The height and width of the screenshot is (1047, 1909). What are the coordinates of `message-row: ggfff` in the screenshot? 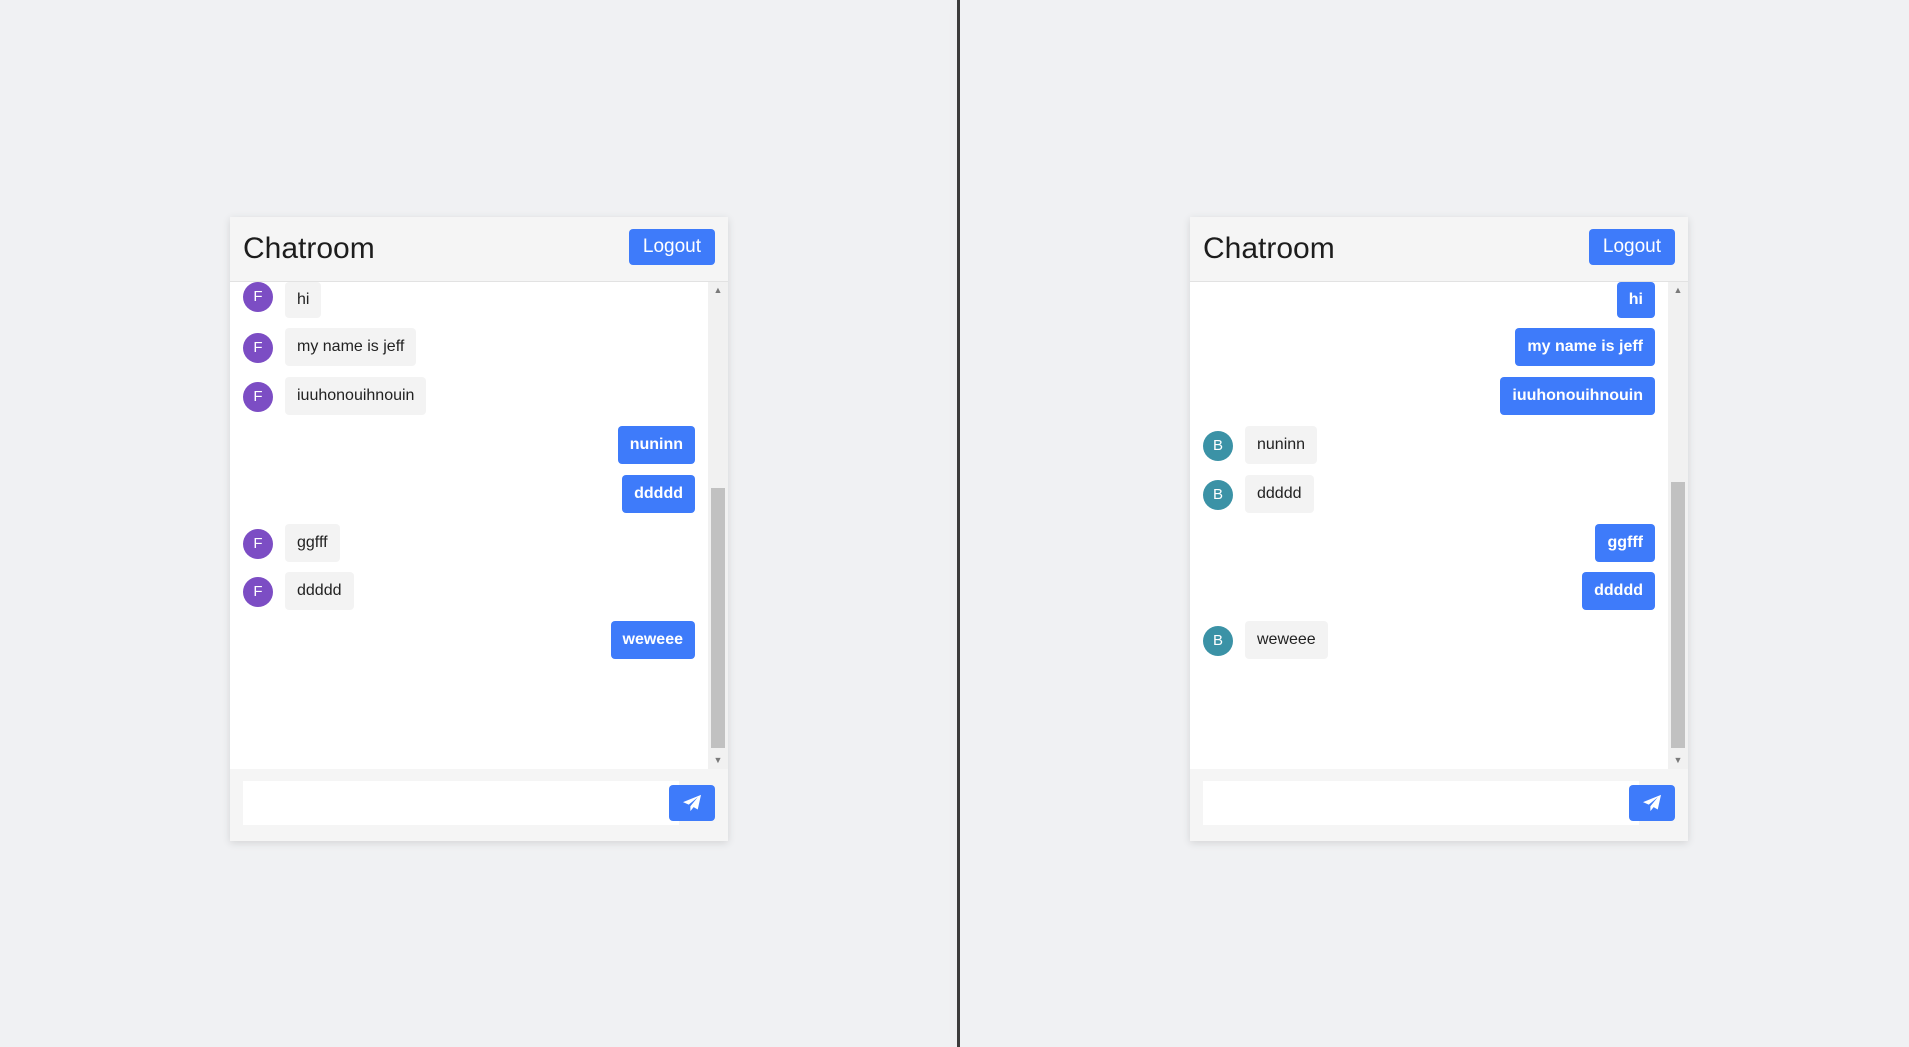 It's located at (1429, 547).